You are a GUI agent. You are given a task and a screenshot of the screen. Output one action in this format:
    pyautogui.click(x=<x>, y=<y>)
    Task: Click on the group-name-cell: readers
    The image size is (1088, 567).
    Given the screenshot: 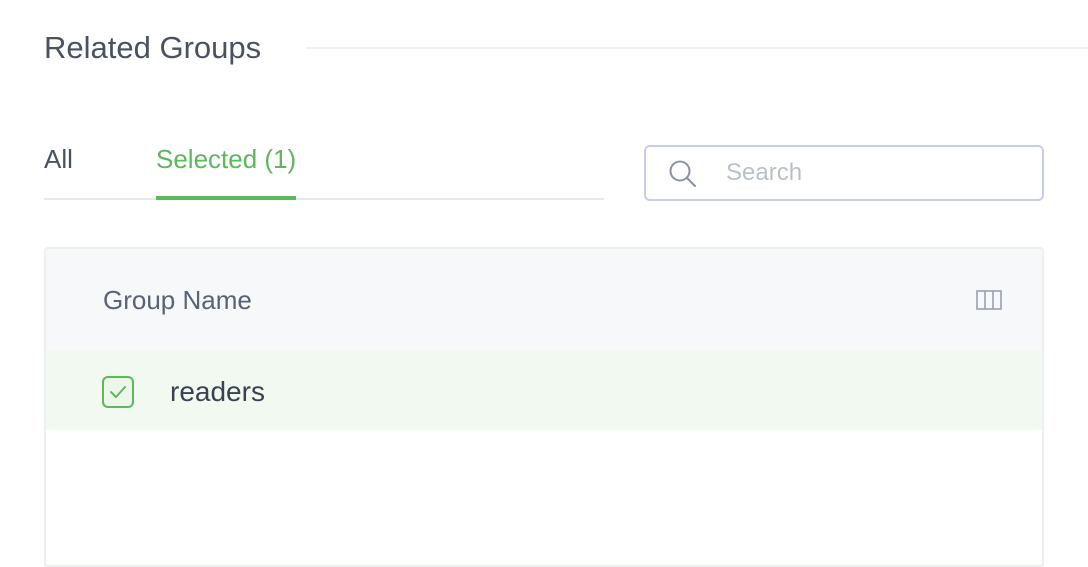 What is the action you would take?
    pyautogui.click(x=217, y=391)
    